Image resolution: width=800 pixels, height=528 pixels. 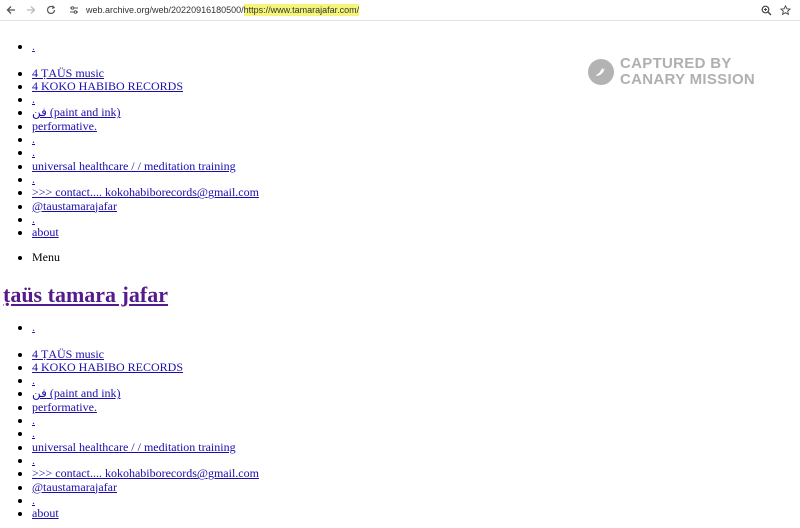 What do you see at coordinates (301, 10) in the screenshot?
I see `url-highlight: https://www.tamarajafar.com/` at bounding box center [301, 10].